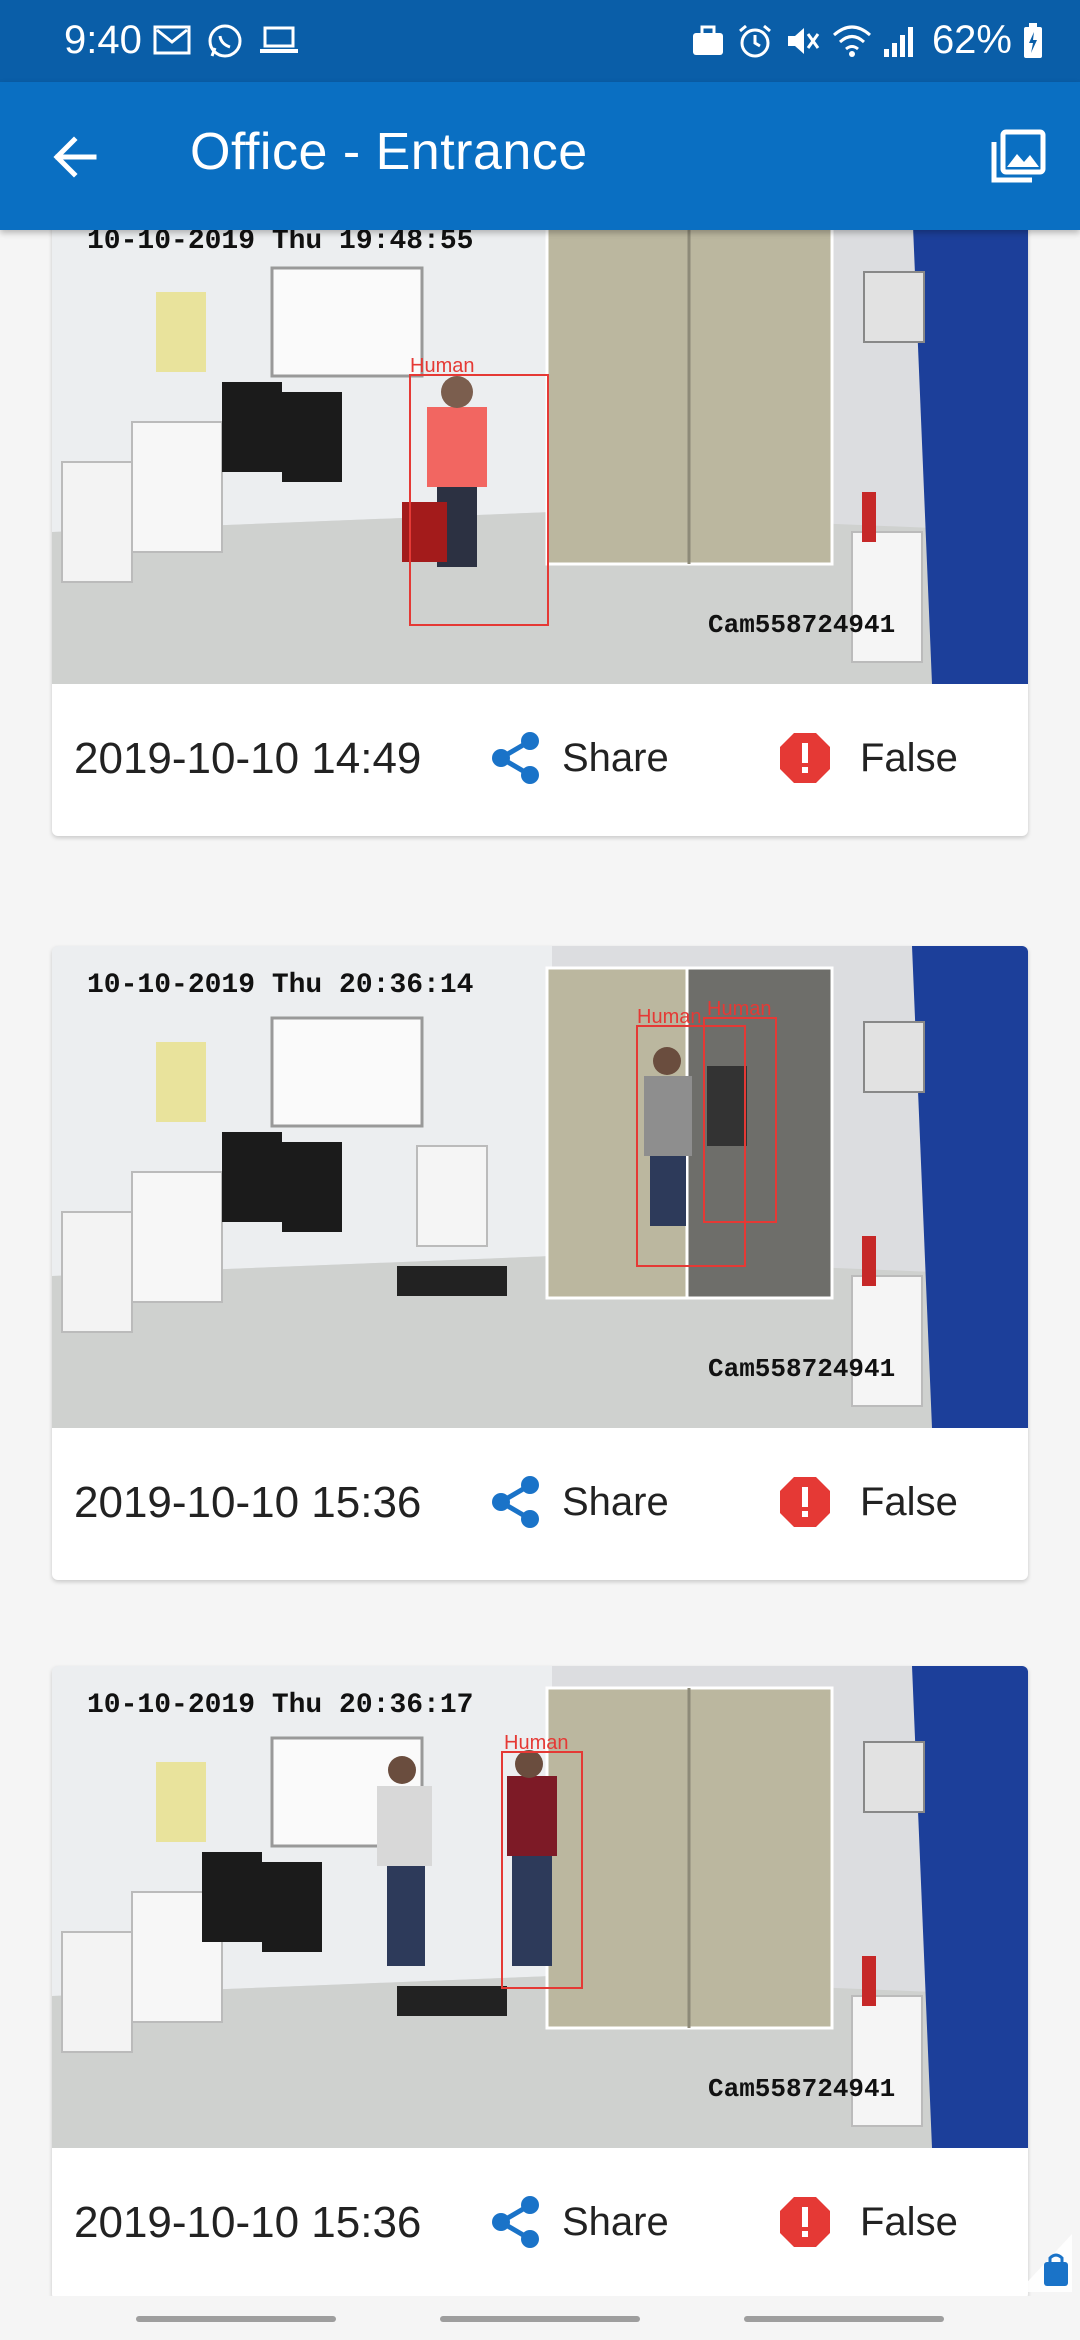  Describe the element at coordinates (851, 41) in the screenshot. I see `wifi-icon` at that location.